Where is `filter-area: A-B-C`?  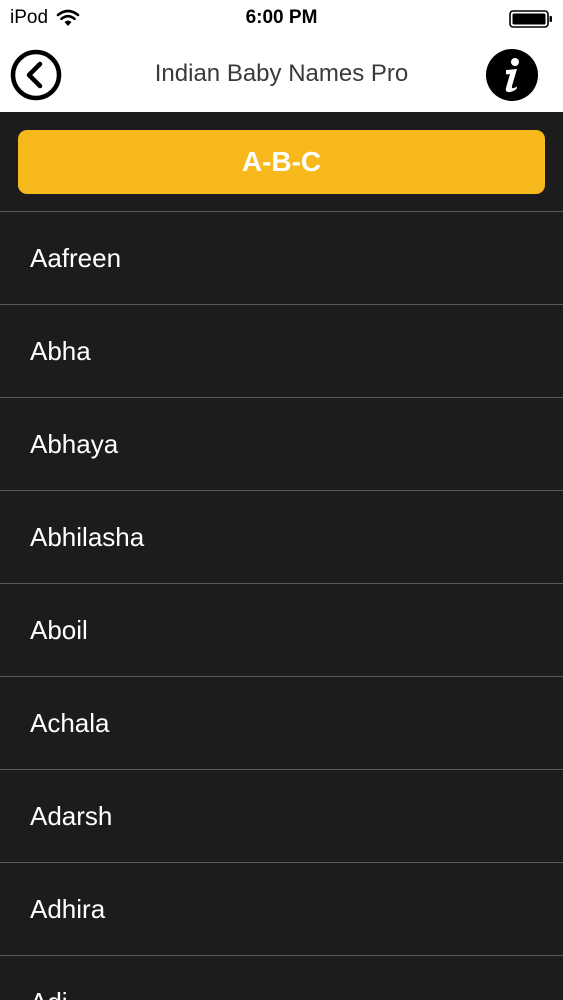 filter-area: A-B-C is located at coordinates (281, 162).